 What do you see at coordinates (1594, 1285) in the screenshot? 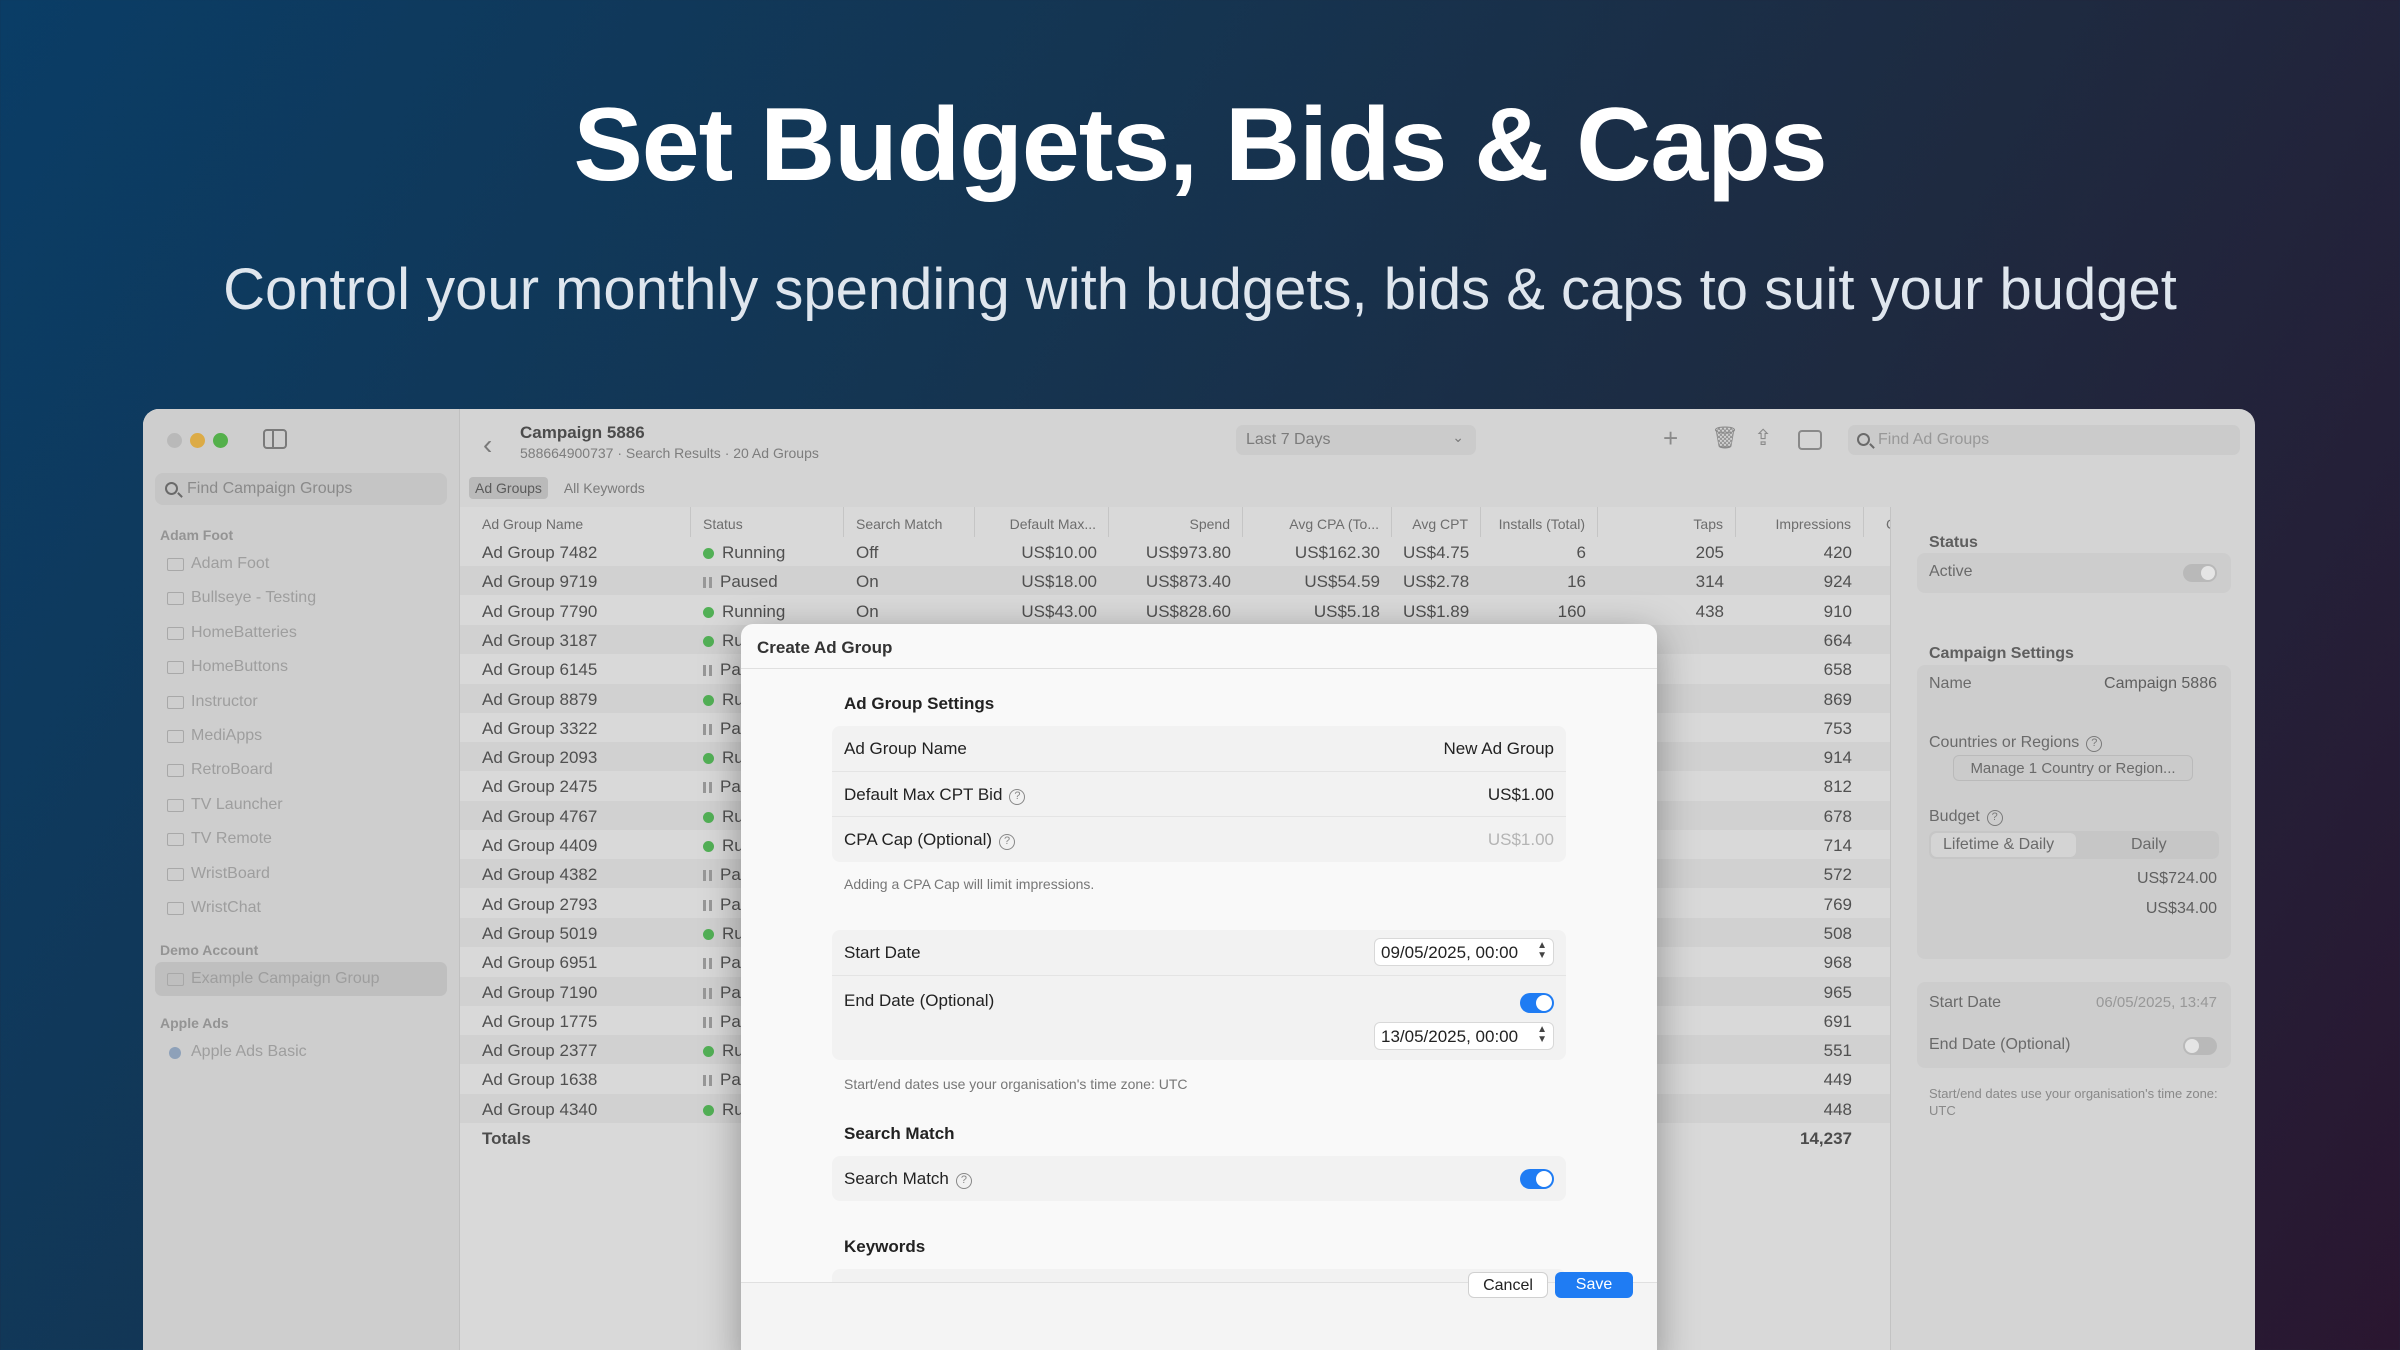
I see `save-button: Save` at bounding box center [1594, 1285].